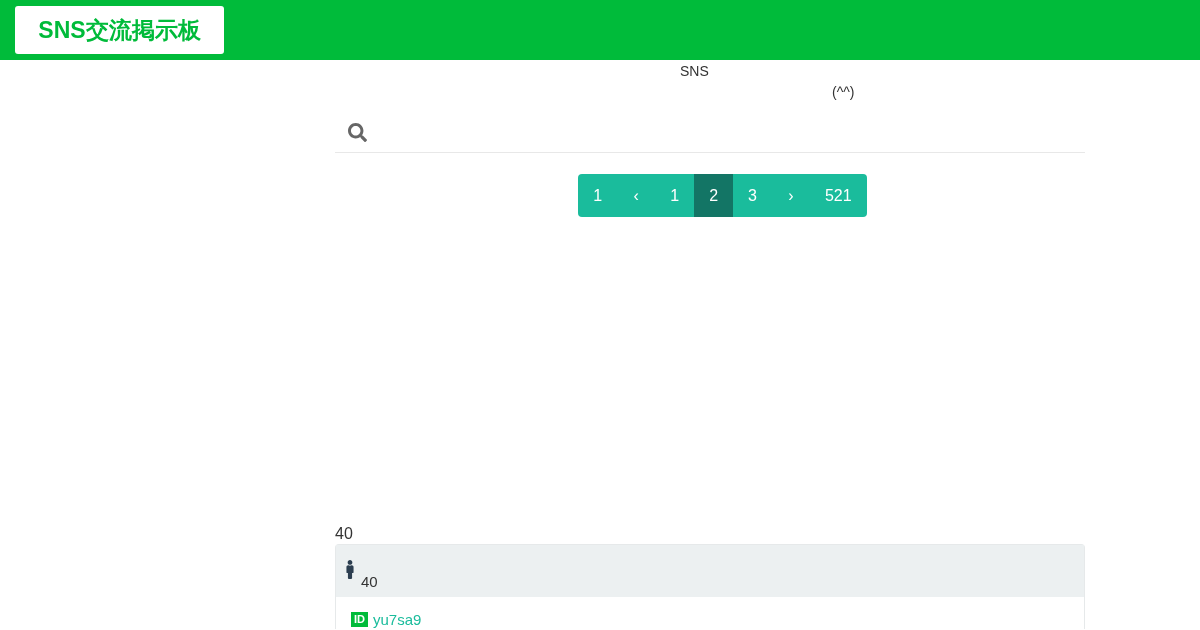 This screenshot has width=1200, height=630. I want to click on id-badge: ID, so click(359, 619).